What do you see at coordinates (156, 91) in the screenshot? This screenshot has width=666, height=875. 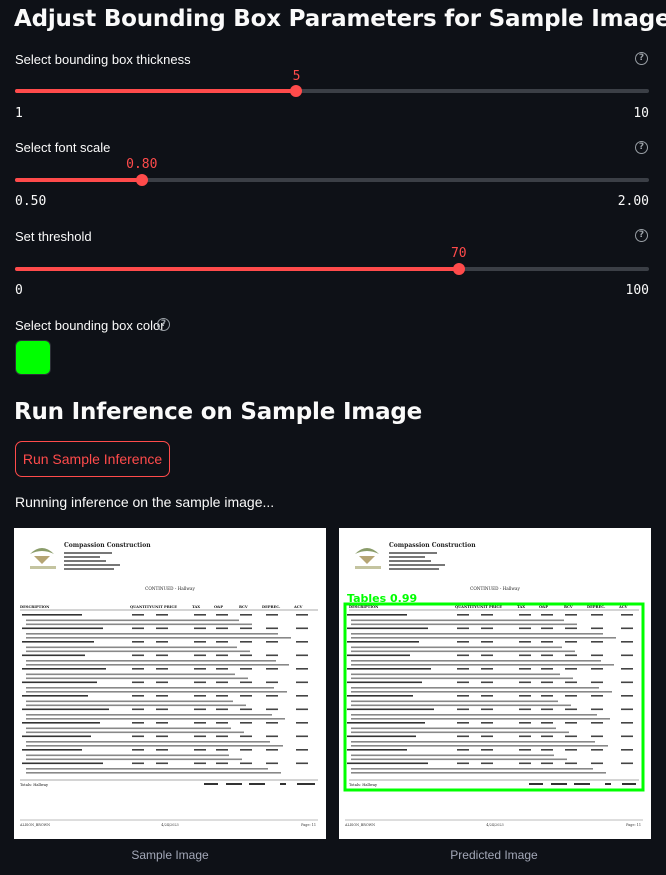 I see `thickness-slider-fill` at bounding box center [156, 91].